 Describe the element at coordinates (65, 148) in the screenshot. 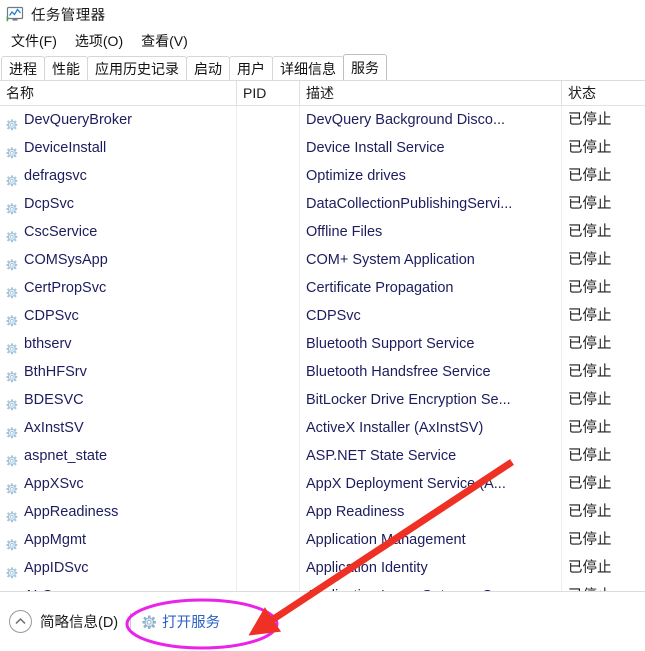

I see `service-name-label: DeviceInstall` at that location.